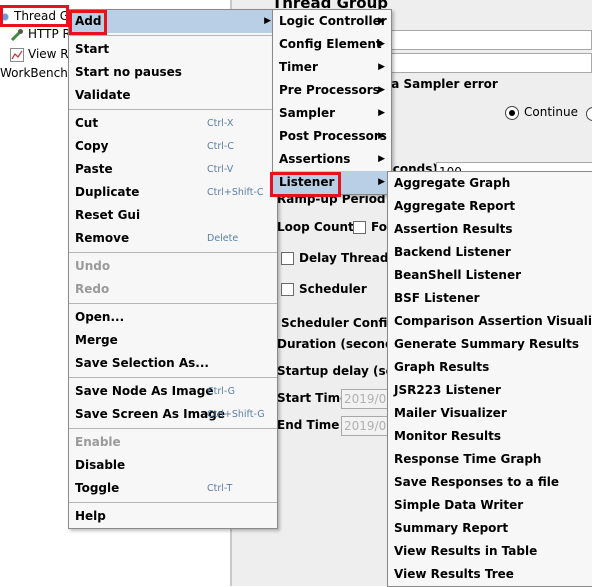 Image resolution: width=592 pixels, height=587 pixels. I want to click on menu-item-label: Pre Processors, so click(329, 90).